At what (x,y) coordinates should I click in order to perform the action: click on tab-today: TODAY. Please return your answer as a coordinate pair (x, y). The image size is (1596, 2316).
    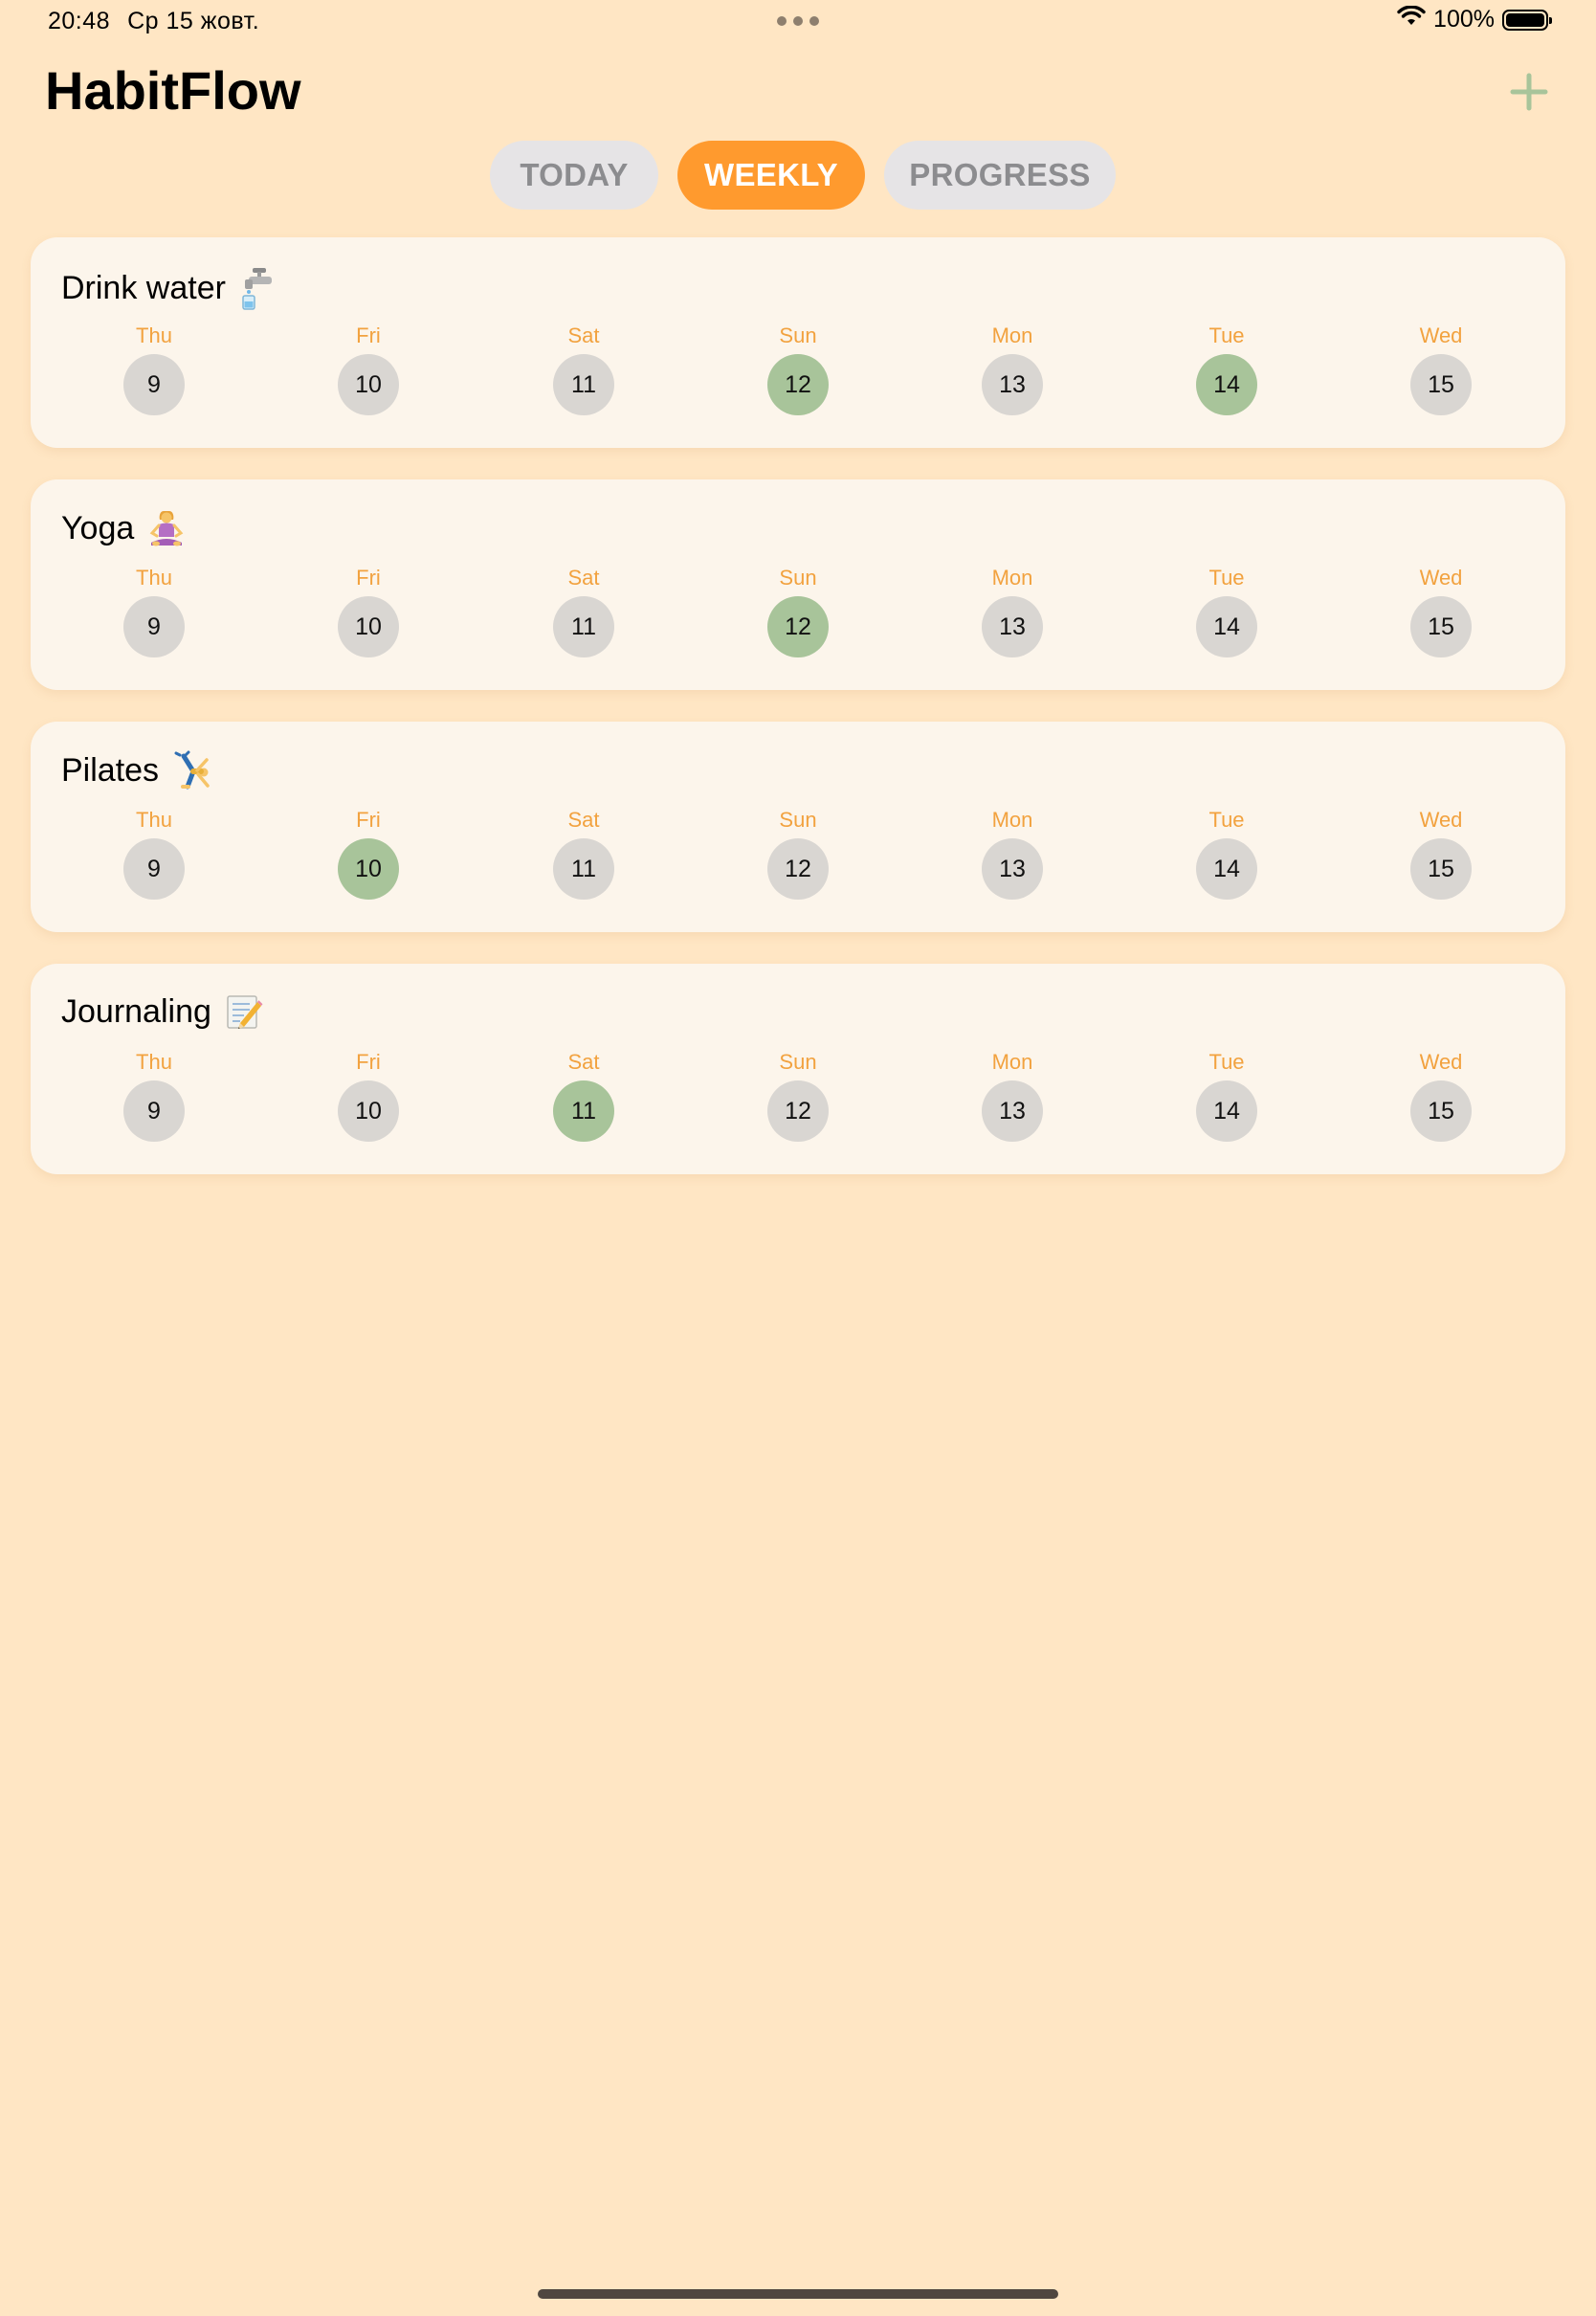
    Looking at the image, I should click on (574, 176).